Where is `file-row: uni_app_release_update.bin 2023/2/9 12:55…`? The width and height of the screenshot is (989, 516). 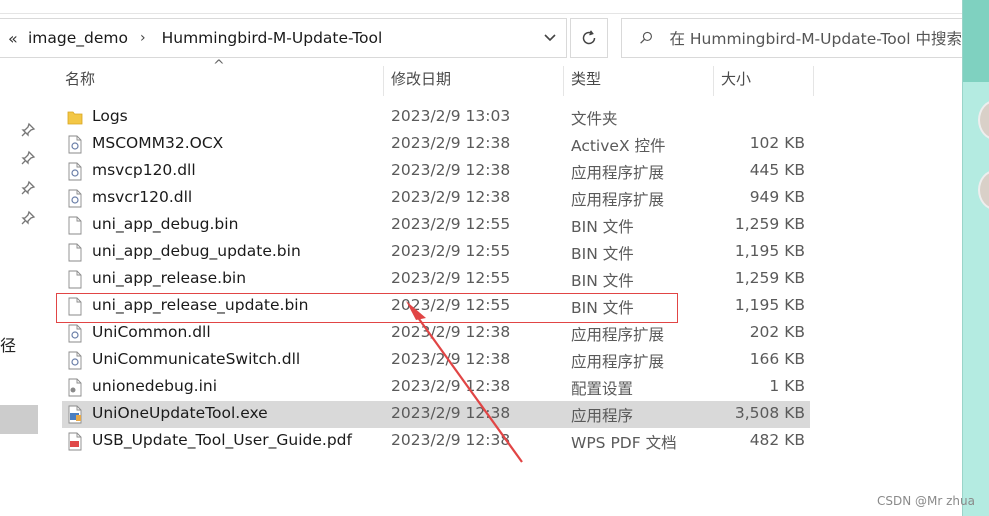
file-row: uni_app_release_update.bin 2023/2/9 12:55… is located at coordinates (436, 306).